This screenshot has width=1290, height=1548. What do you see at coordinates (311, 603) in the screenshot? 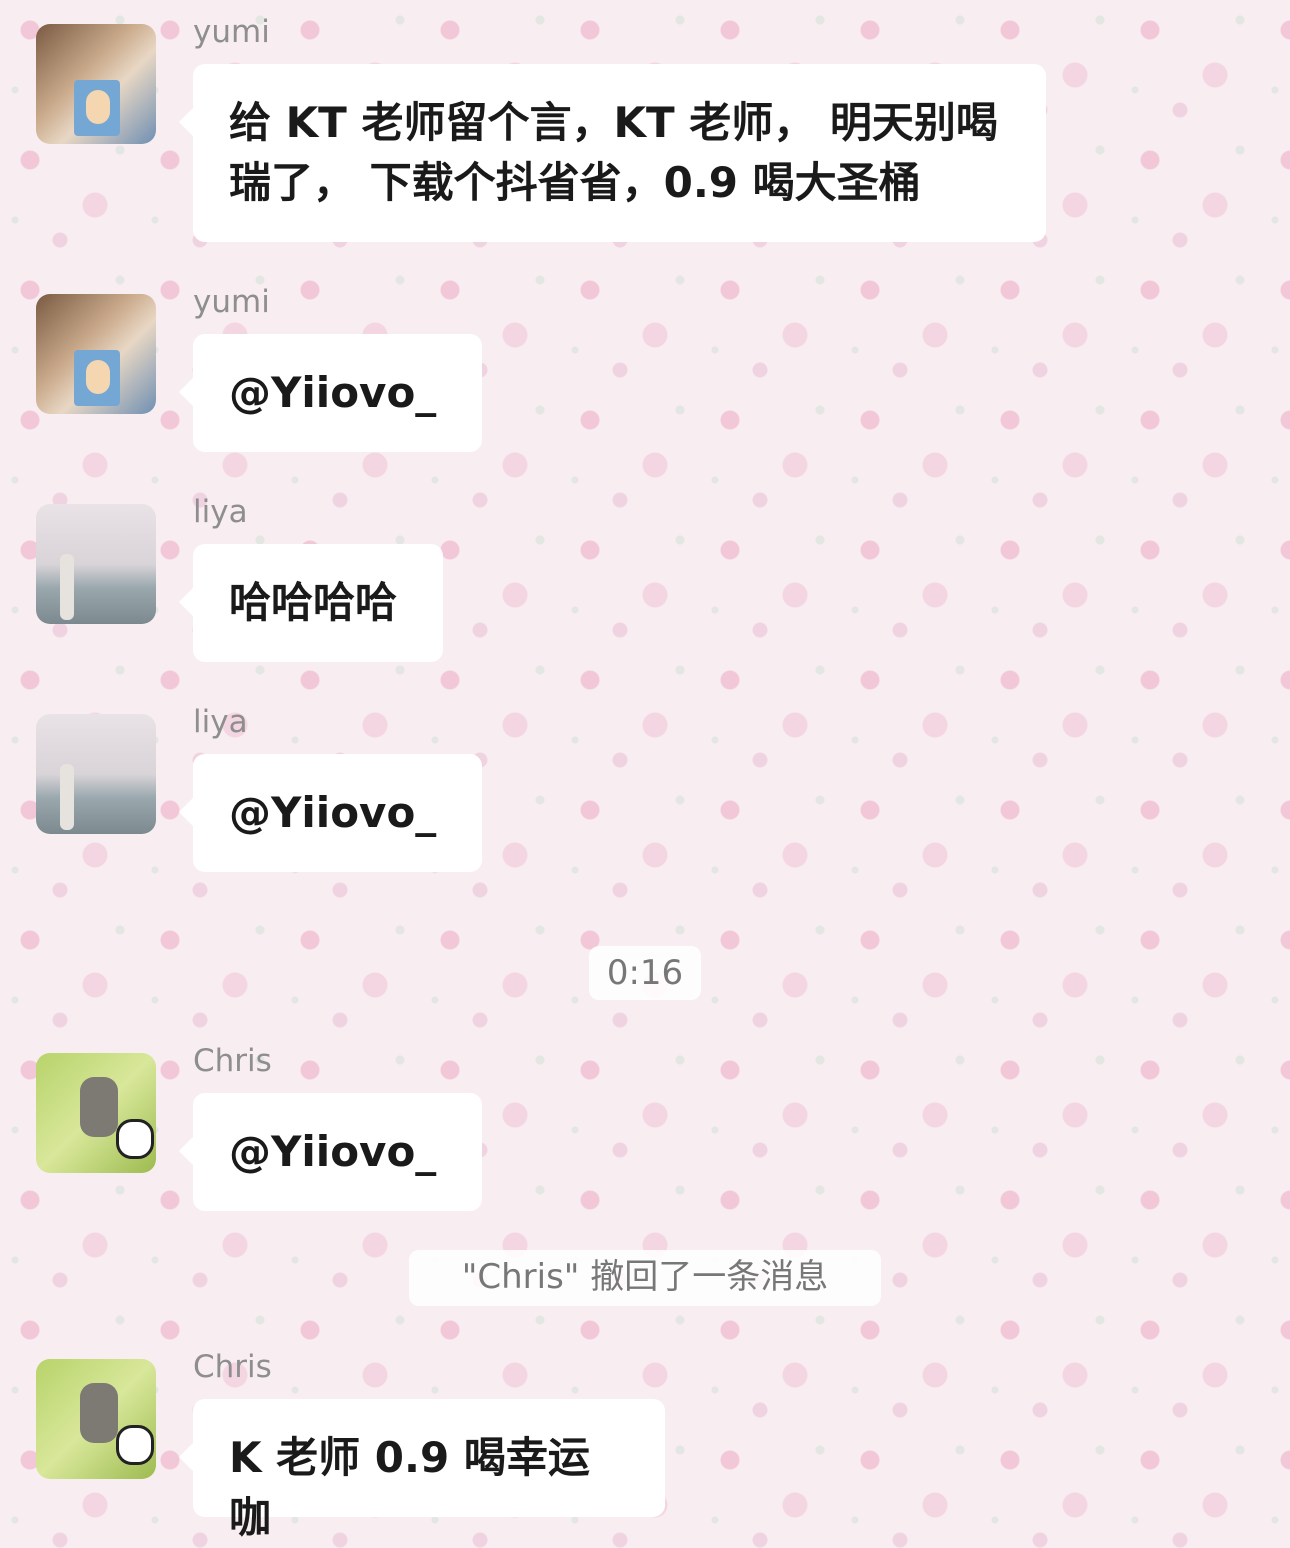
I see `message-bubble: 哈哈哈哈` at bounding box center [311, 603].